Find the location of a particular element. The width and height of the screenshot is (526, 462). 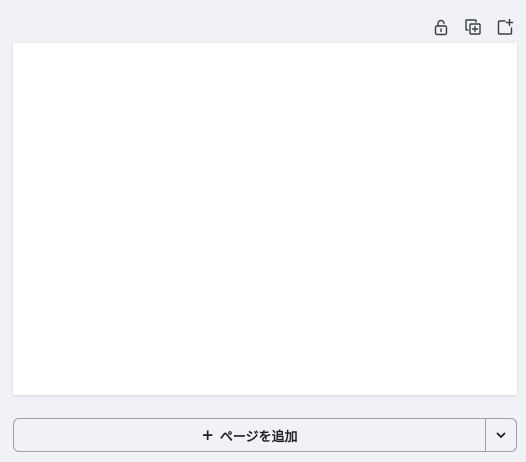

unlock-icon is located at coordinates (441, 27).